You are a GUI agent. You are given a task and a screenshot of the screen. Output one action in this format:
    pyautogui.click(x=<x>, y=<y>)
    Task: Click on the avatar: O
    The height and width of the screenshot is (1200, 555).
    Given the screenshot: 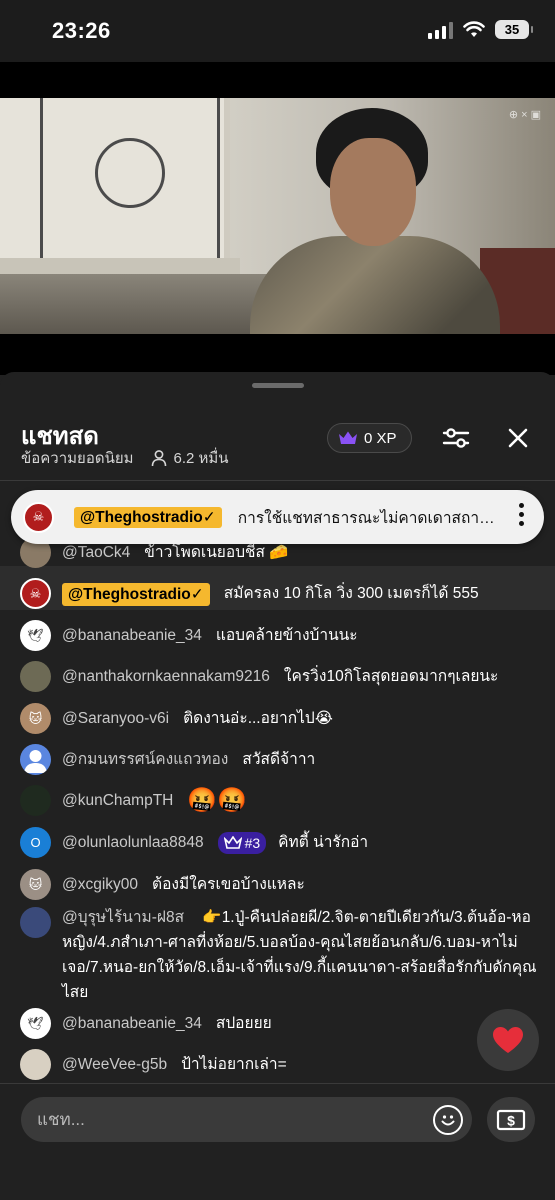 What is the action you would take?
    pyautogui.click(x=35, y=842)
    